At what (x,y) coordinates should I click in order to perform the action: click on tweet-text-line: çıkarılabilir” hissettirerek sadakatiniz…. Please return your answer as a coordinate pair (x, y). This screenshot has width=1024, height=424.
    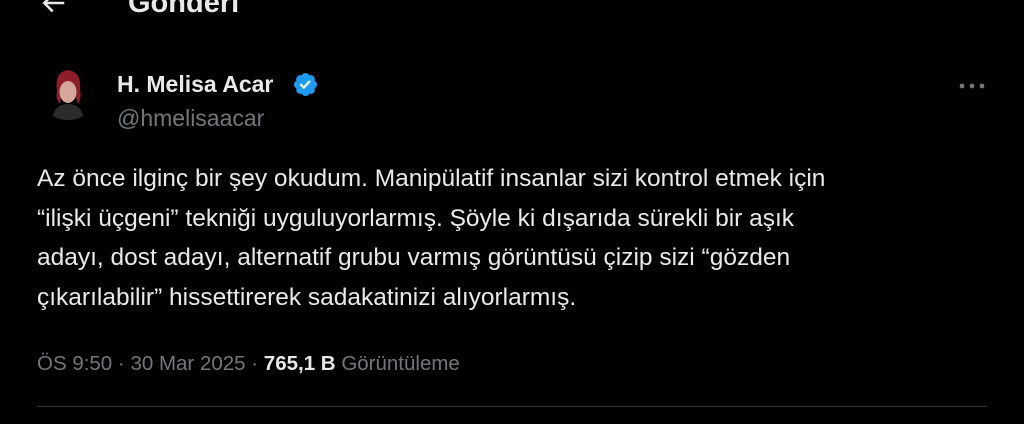
    Looking at the image, I should click on (307, 297).